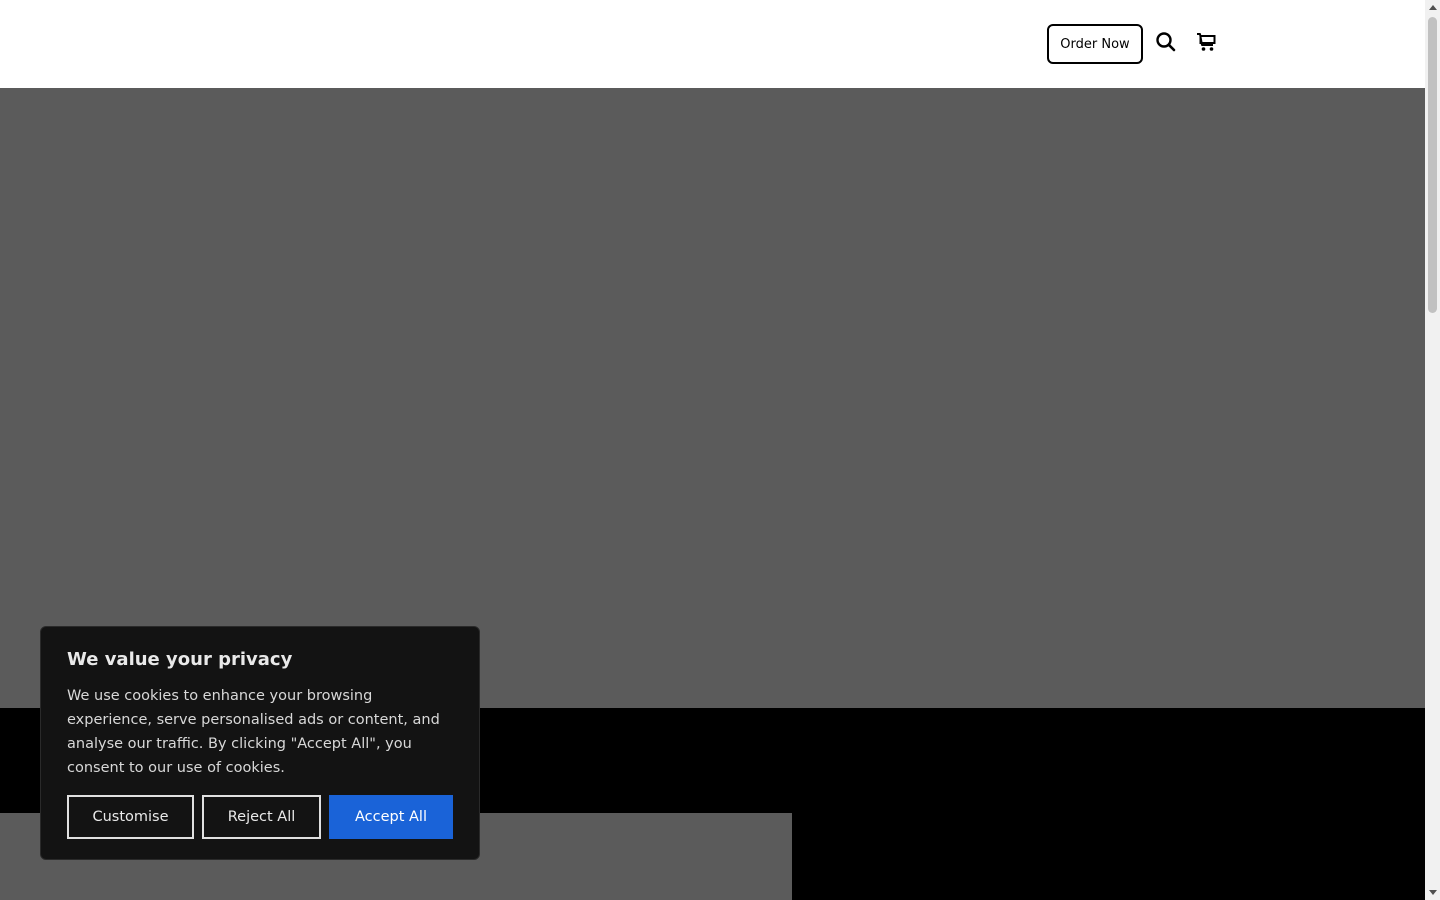  What do you see at coordinates (1166, 42) in the screenshot?
I see `search-icon` at bounding box center [1166, 42].